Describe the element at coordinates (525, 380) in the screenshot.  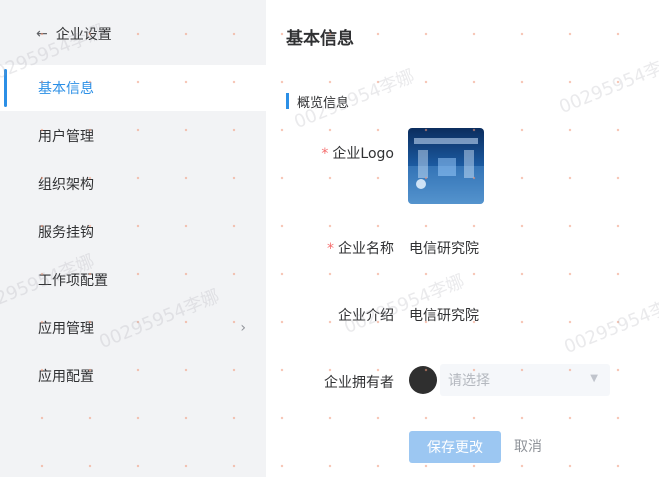
I see `owner-select: 请选择 ▼` at that location.